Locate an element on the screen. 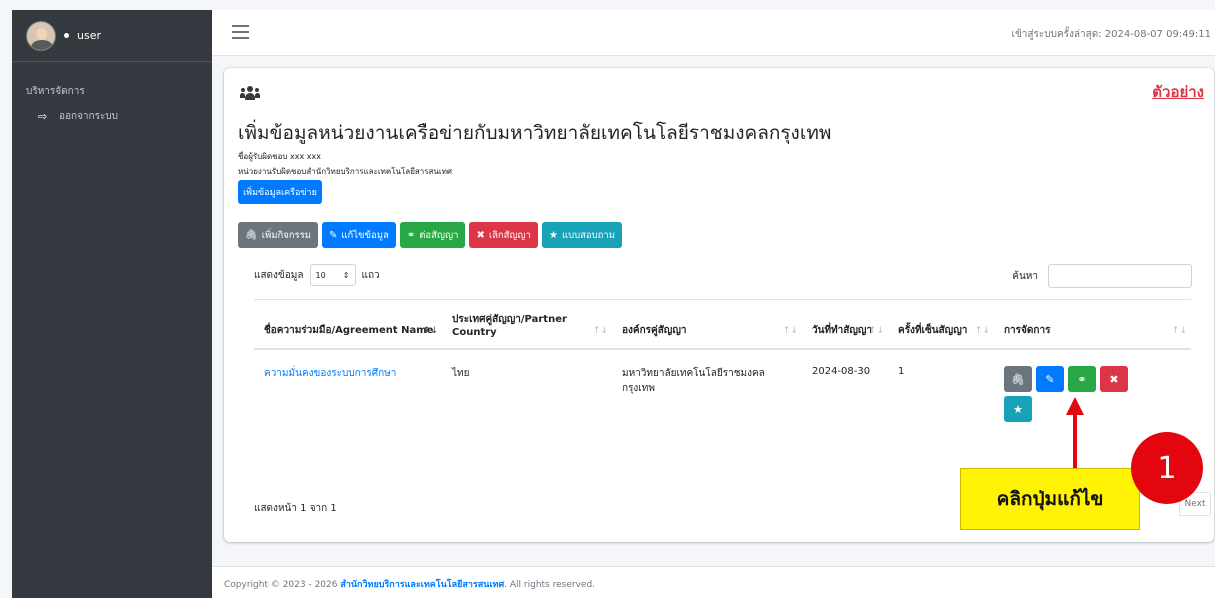  table-info: แสดงหน้า 1 จาก 1 is located at coordinates (295, 508).